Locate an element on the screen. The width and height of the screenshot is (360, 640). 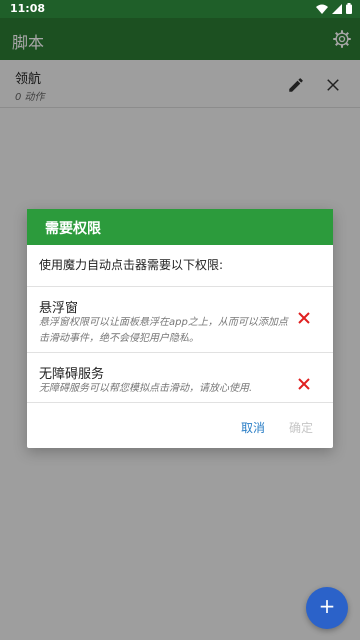
add-script-button: + is located at coordinates (327, 608).